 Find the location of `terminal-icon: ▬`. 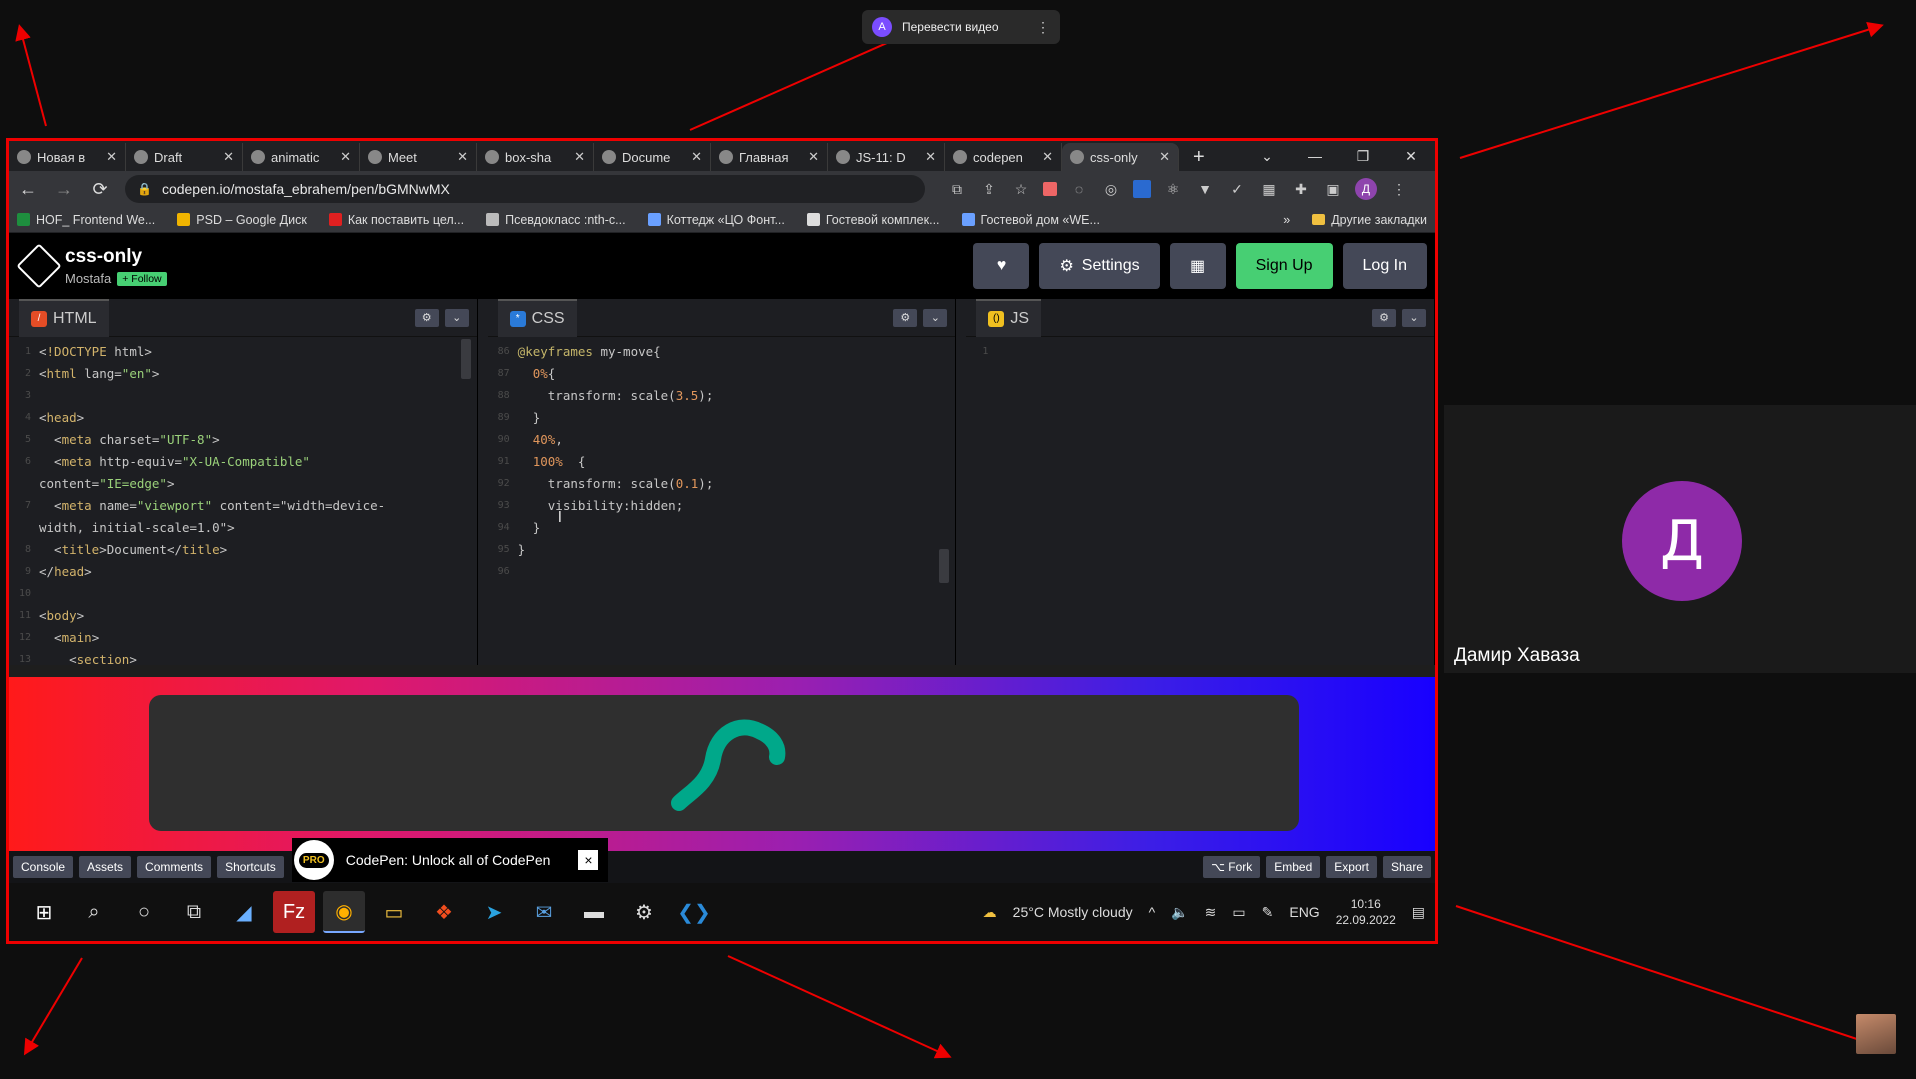

terminal-icon: ▬ is located at coordinates (594, 912).